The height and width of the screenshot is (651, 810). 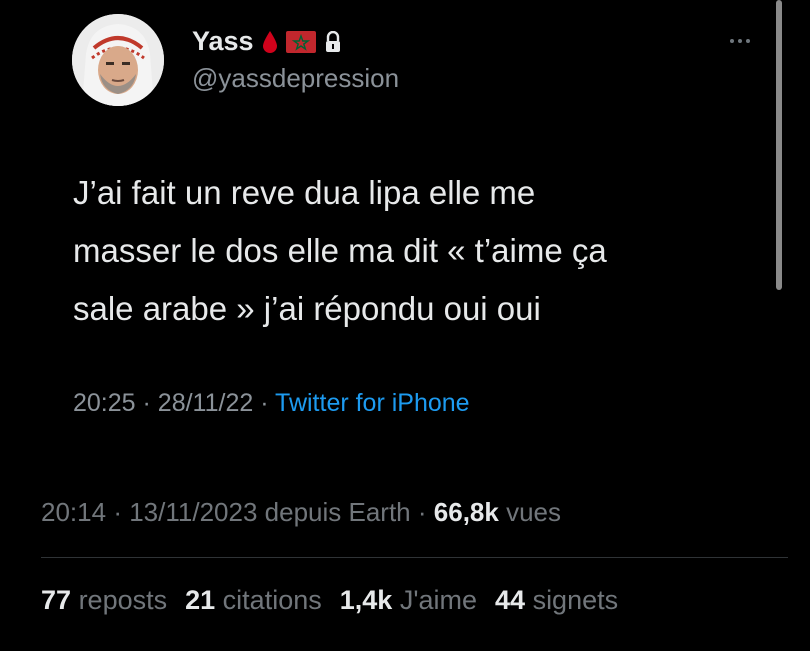 I want to click on reposts-count: 77, so click(x=56, y=600).